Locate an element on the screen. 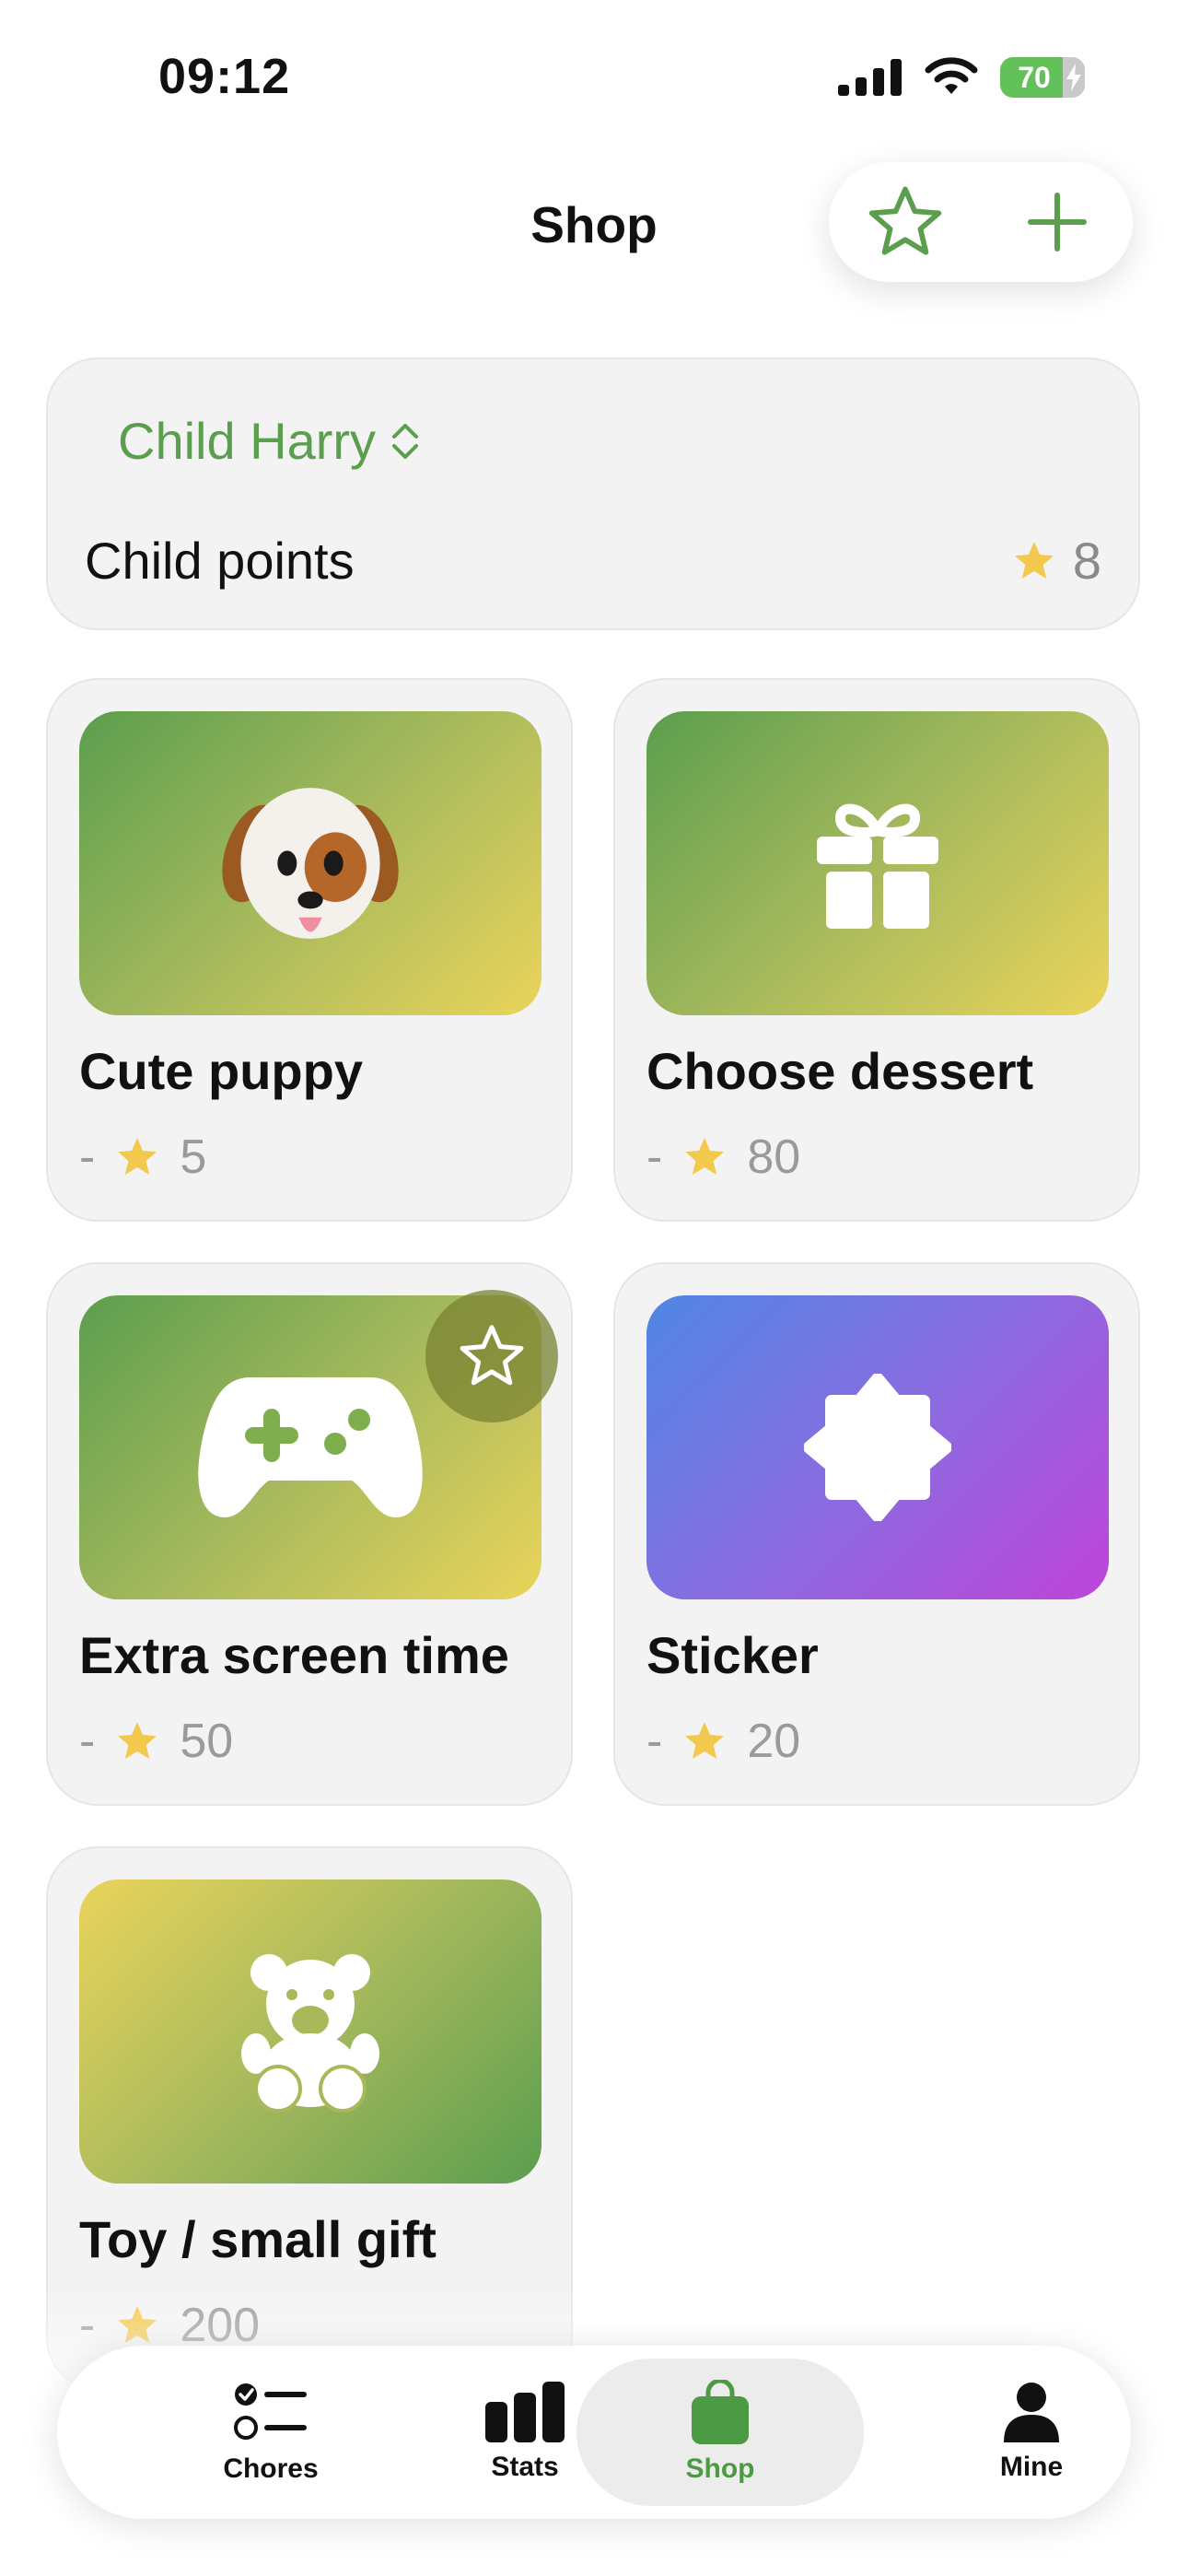 Image resolution: width=1188 pixels, height=2576 pixels. reward-price: - 20 is located at coordinates (723, 1741).